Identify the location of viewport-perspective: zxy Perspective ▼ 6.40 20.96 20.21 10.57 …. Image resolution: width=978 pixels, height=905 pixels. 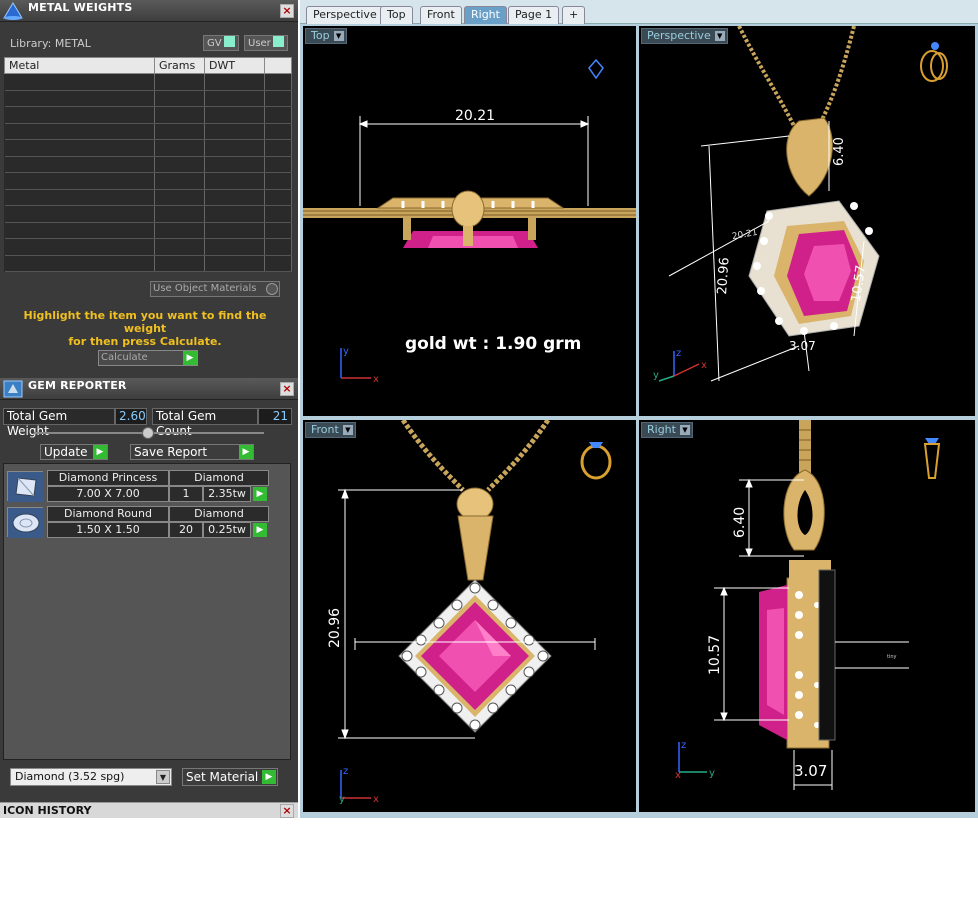
(807, 221).